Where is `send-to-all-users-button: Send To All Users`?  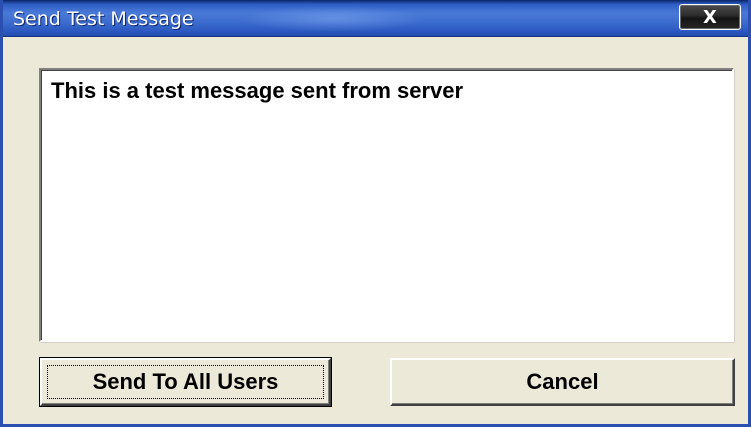
send-to-all-users-button: Send To All Users is located at coordinates (185, 382).